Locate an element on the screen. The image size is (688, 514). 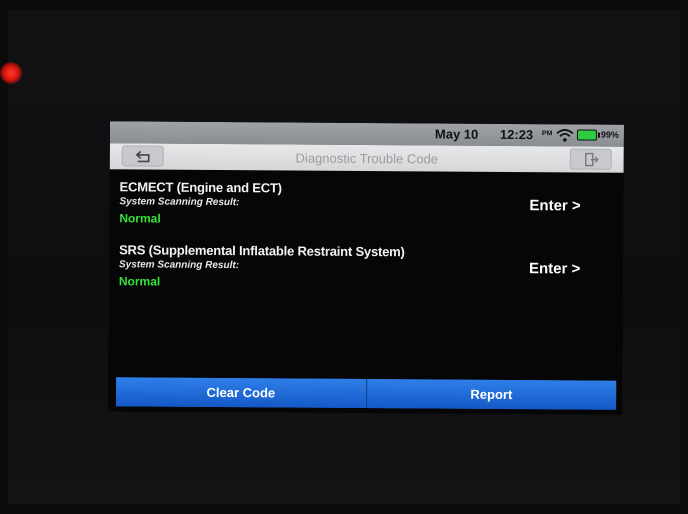
title-bar: Diagnostic Trouble Code is located at coordinates (366, 158).